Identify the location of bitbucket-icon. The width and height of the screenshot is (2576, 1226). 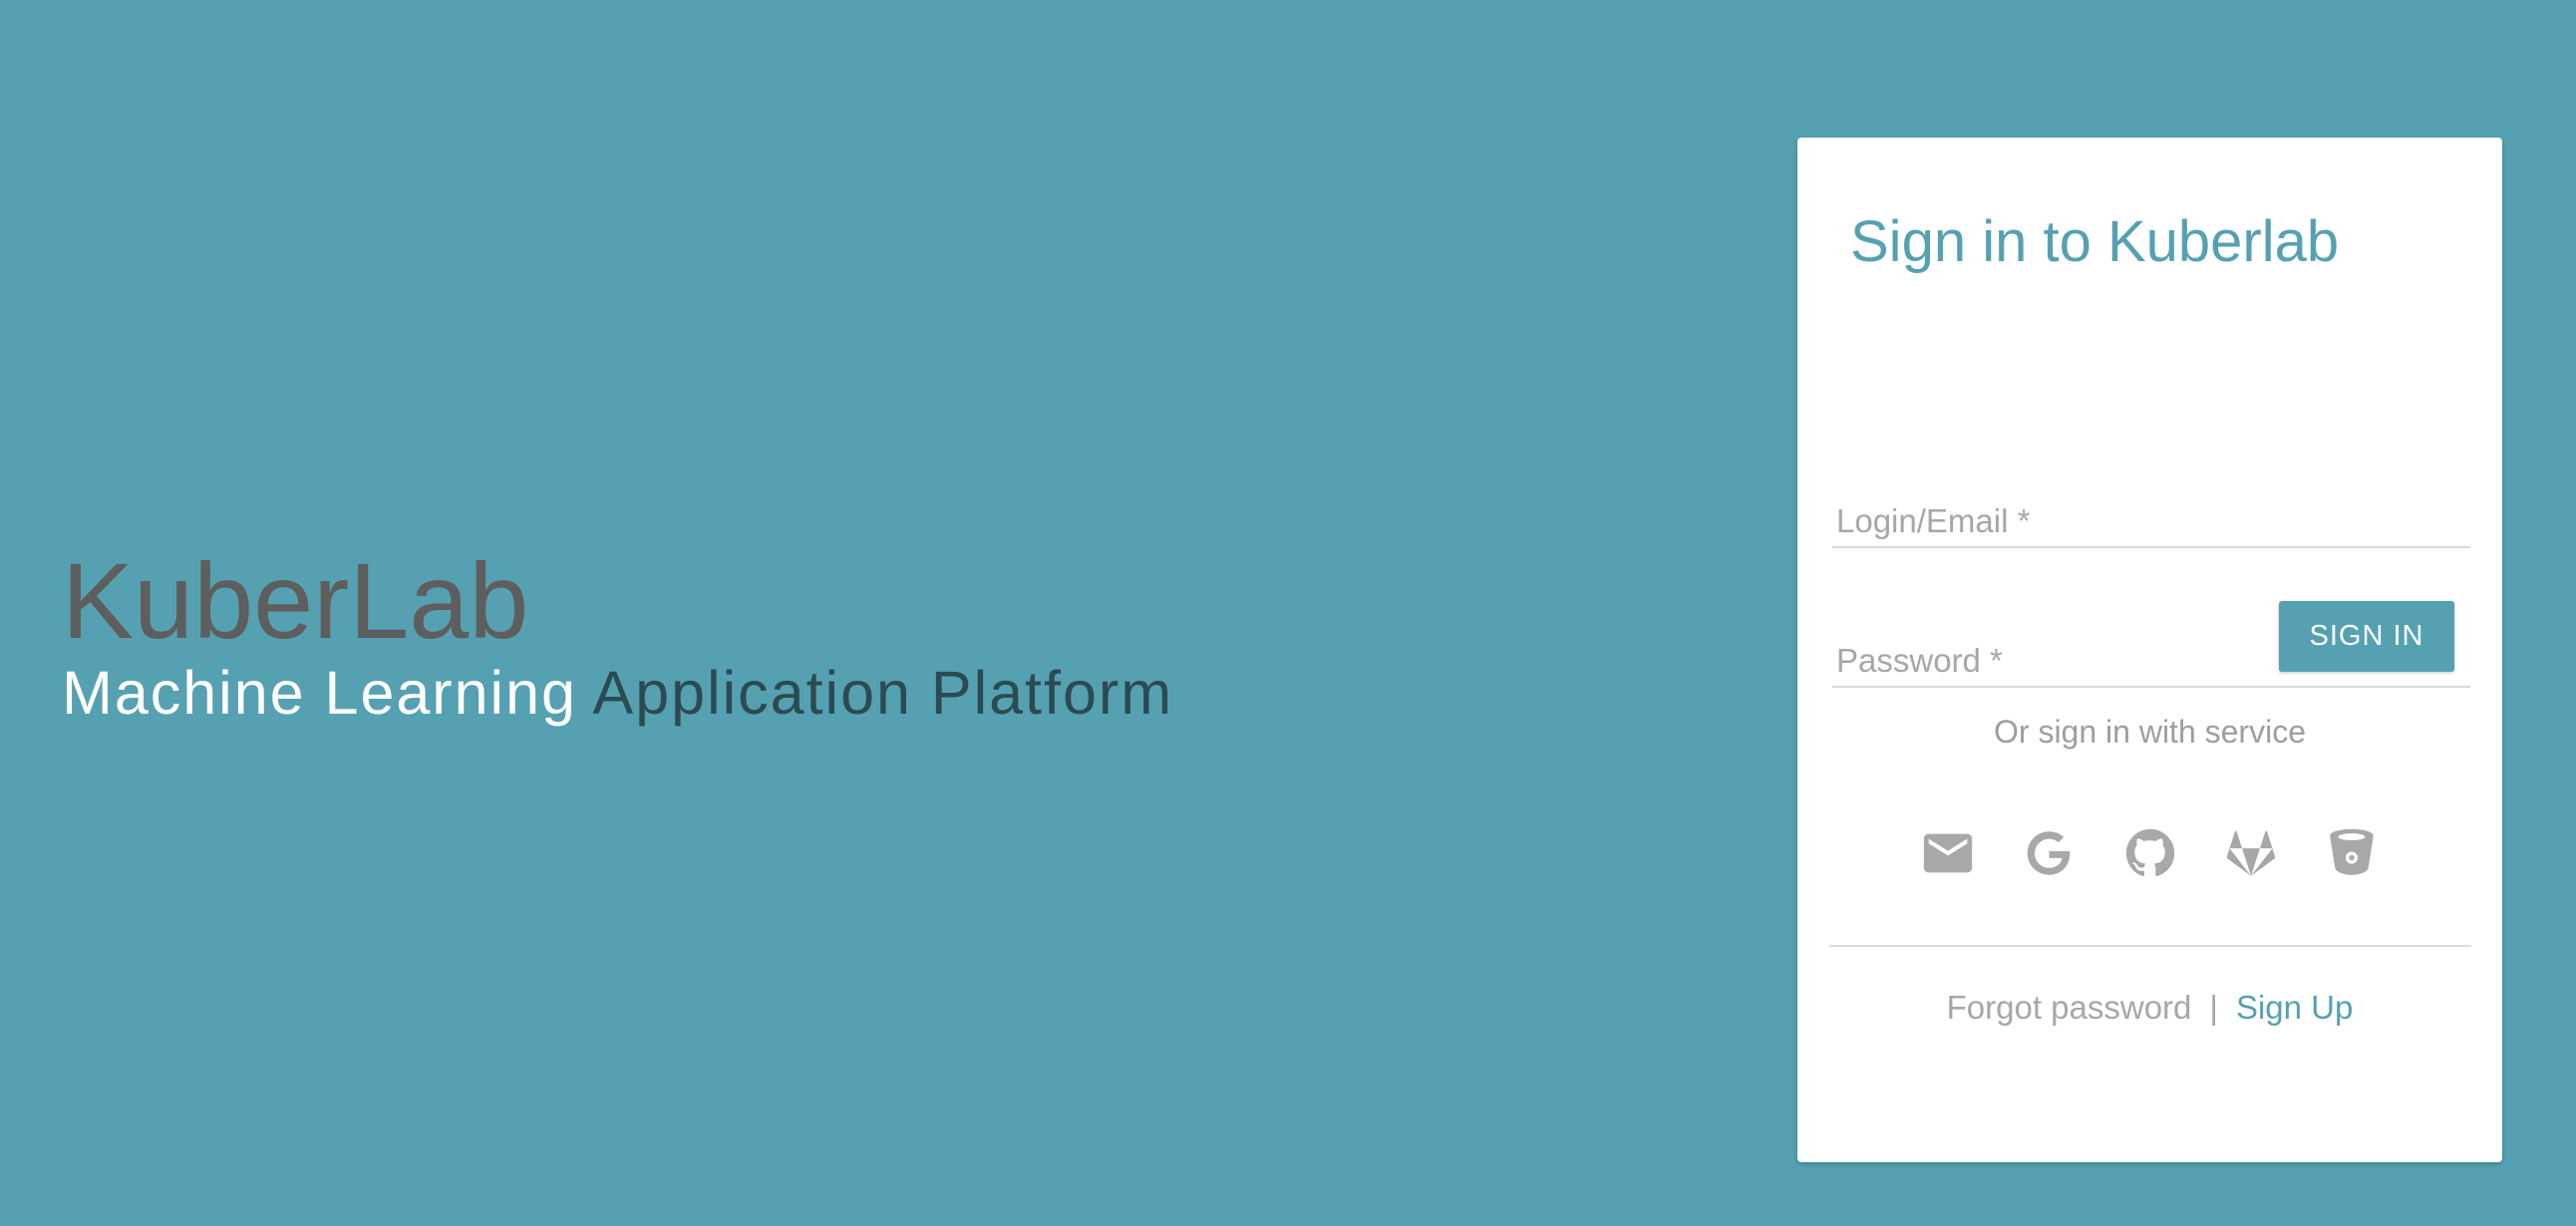
(2352, 851).